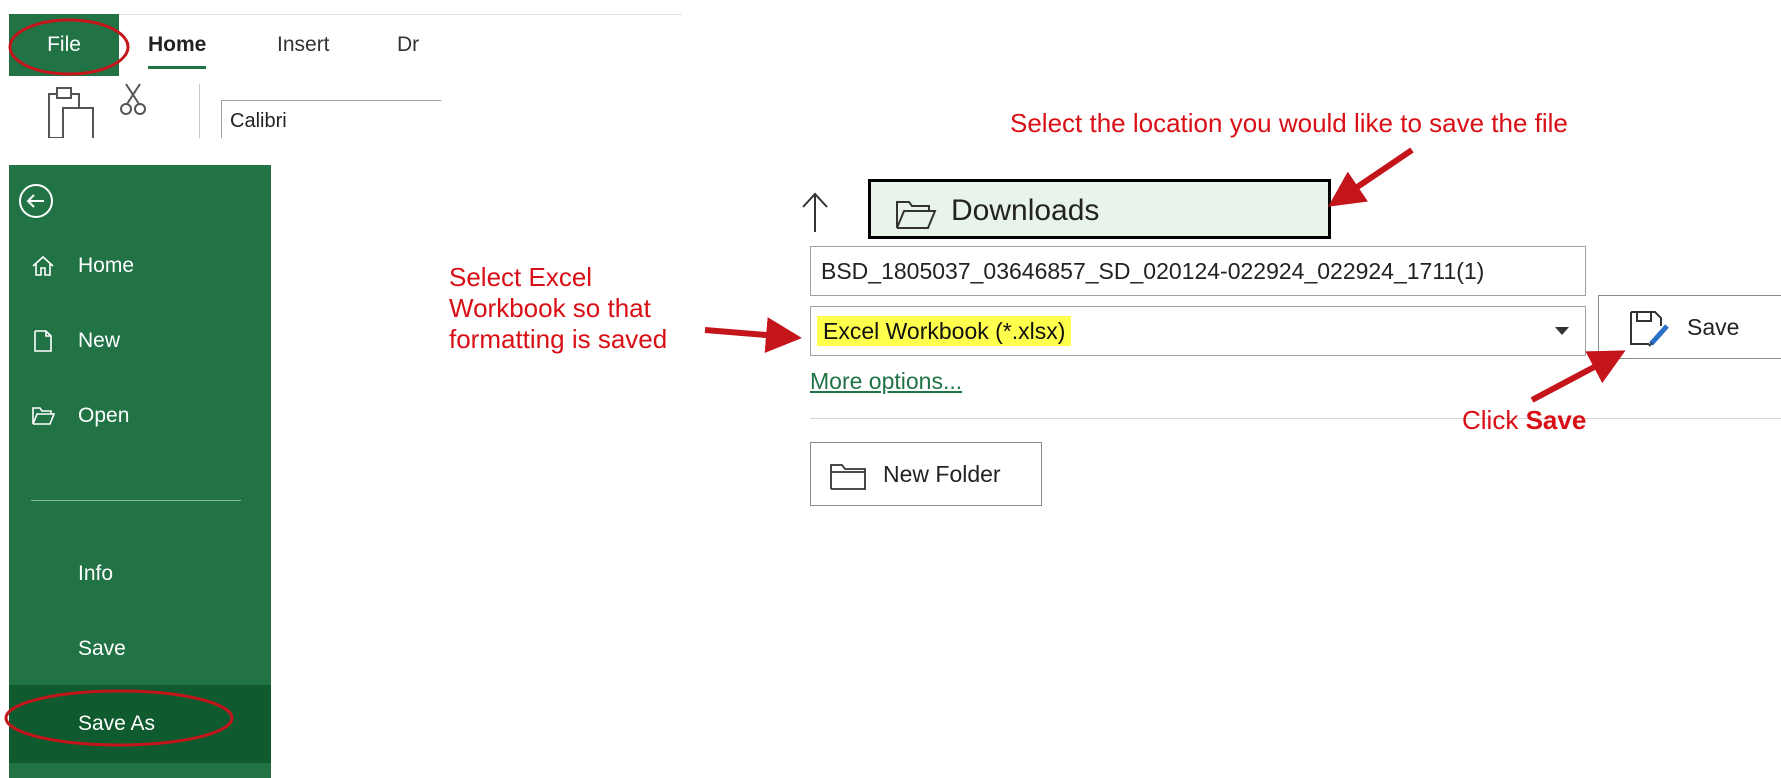 This screenshot has height=778, width=1781. Describe the element at coordinates (1556, 420) in the screenshot. I see `annotation-click-bold: Save` at that location.